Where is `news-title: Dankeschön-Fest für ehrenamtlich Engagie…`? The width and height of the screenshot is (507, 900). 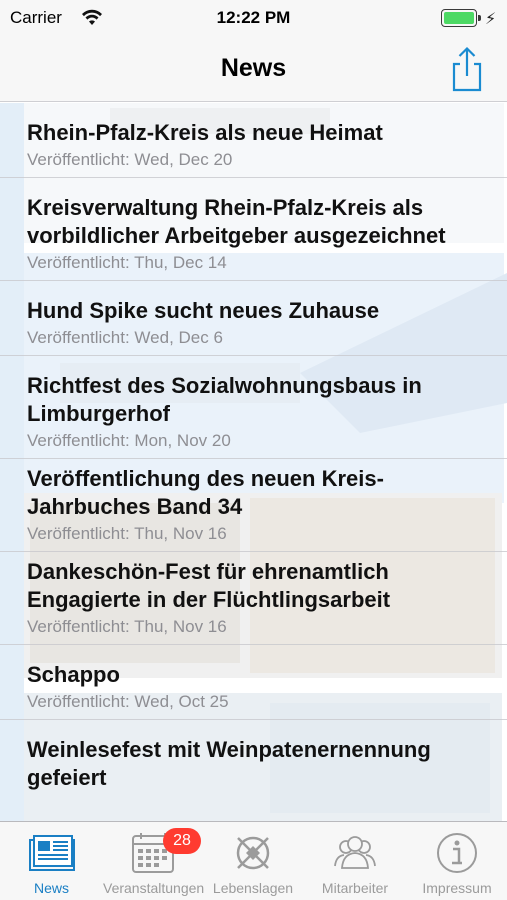 news-title: Dankeschön-Fest für ehrenamtlich Engagie… is located at coordinates (209, 585).